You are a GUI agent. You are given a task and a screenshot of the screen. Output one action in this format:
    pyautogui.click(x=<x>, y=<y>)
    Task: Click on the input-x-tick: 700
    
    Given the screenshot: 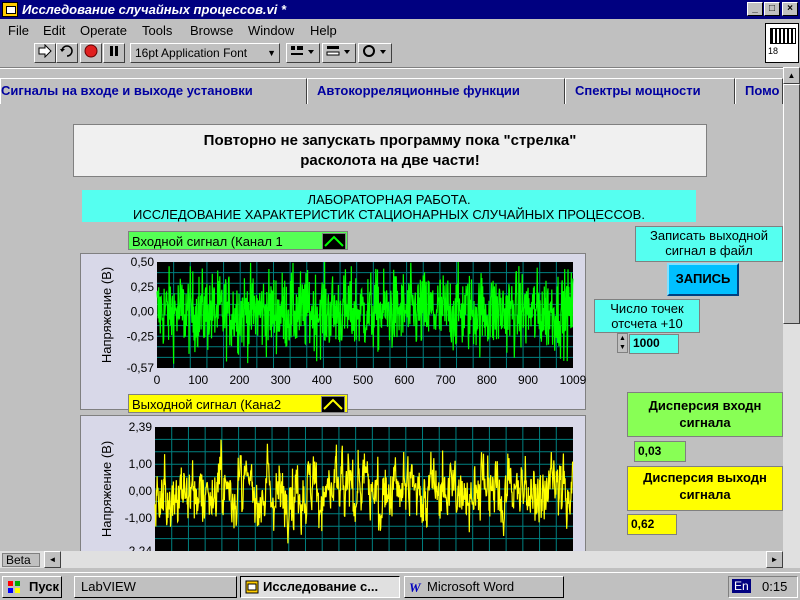 What is the action you would take?
    pyautogui.click(x=446, y=380)
    